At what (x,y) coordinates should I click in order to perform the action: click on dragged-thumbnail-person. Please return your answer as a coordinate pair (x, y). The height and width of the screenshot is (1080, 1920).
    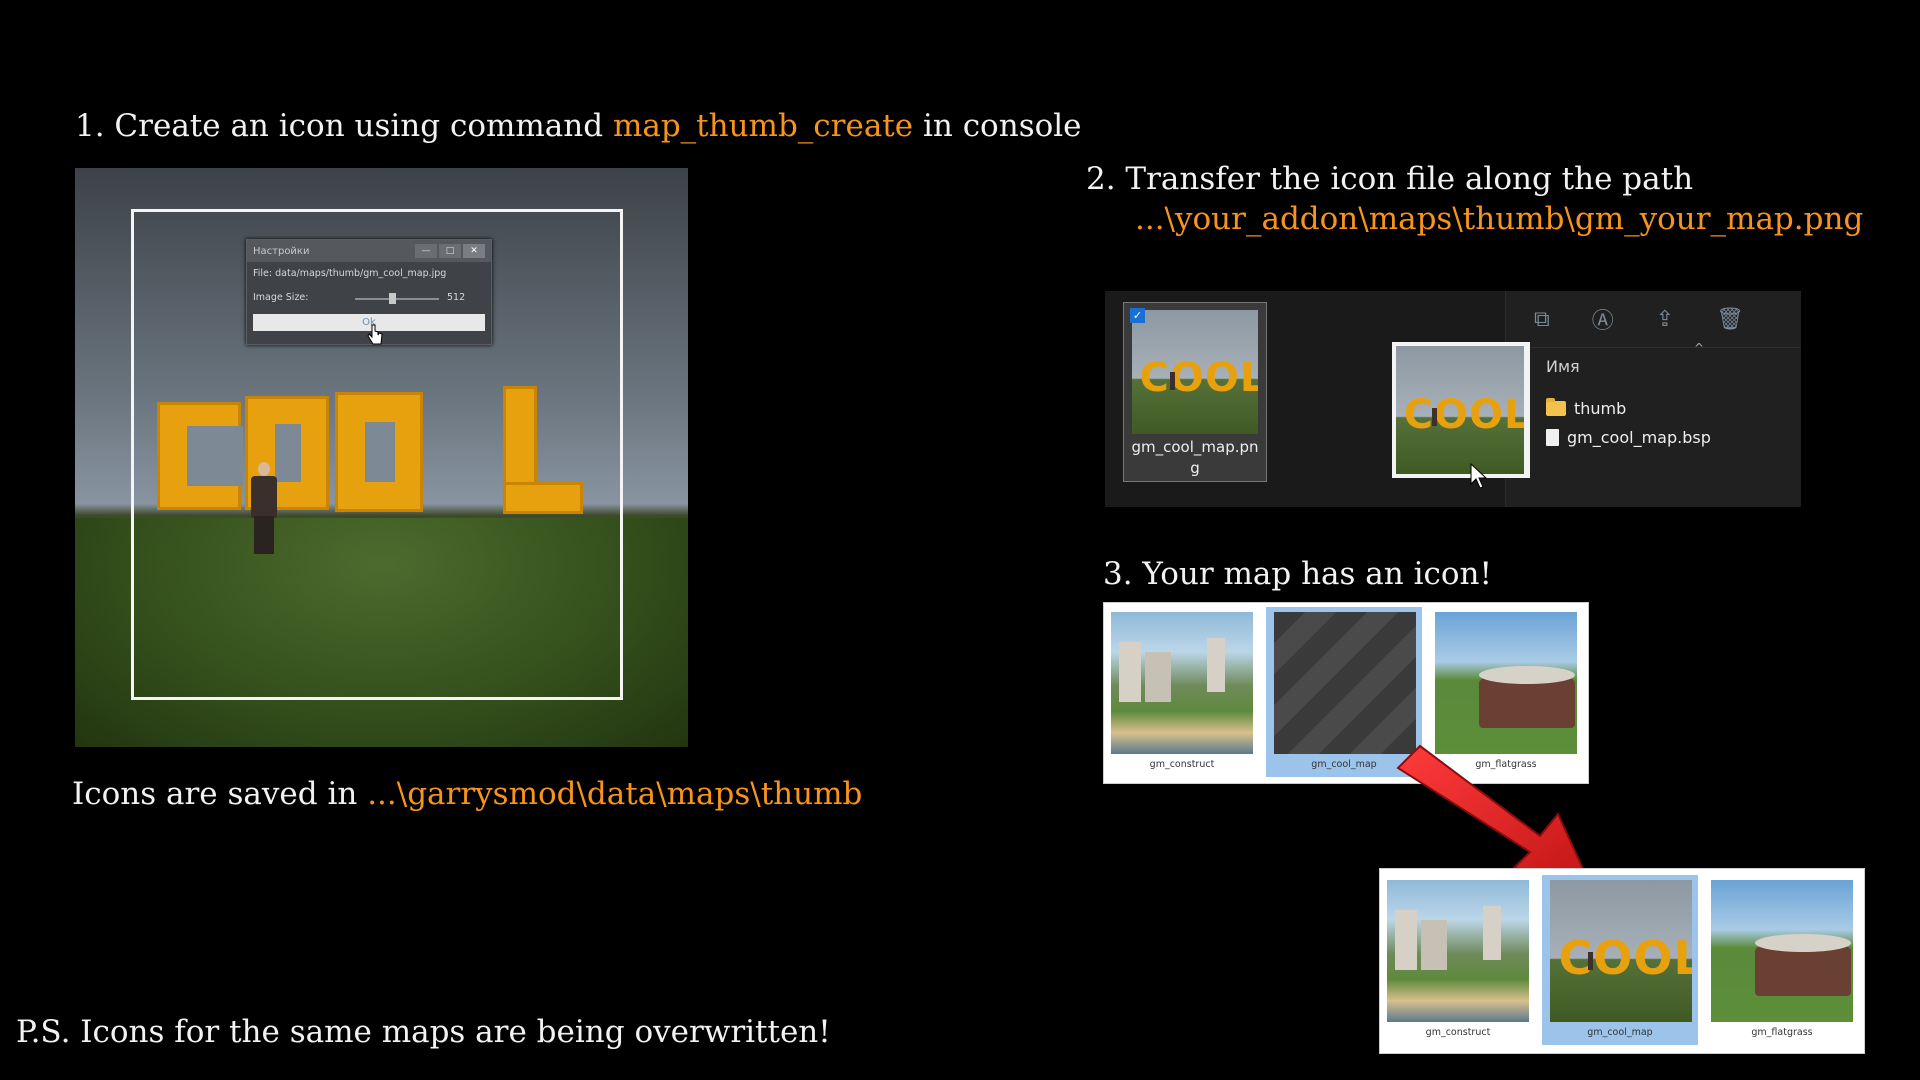
    Looking at the image, I should click on (1434, 417).